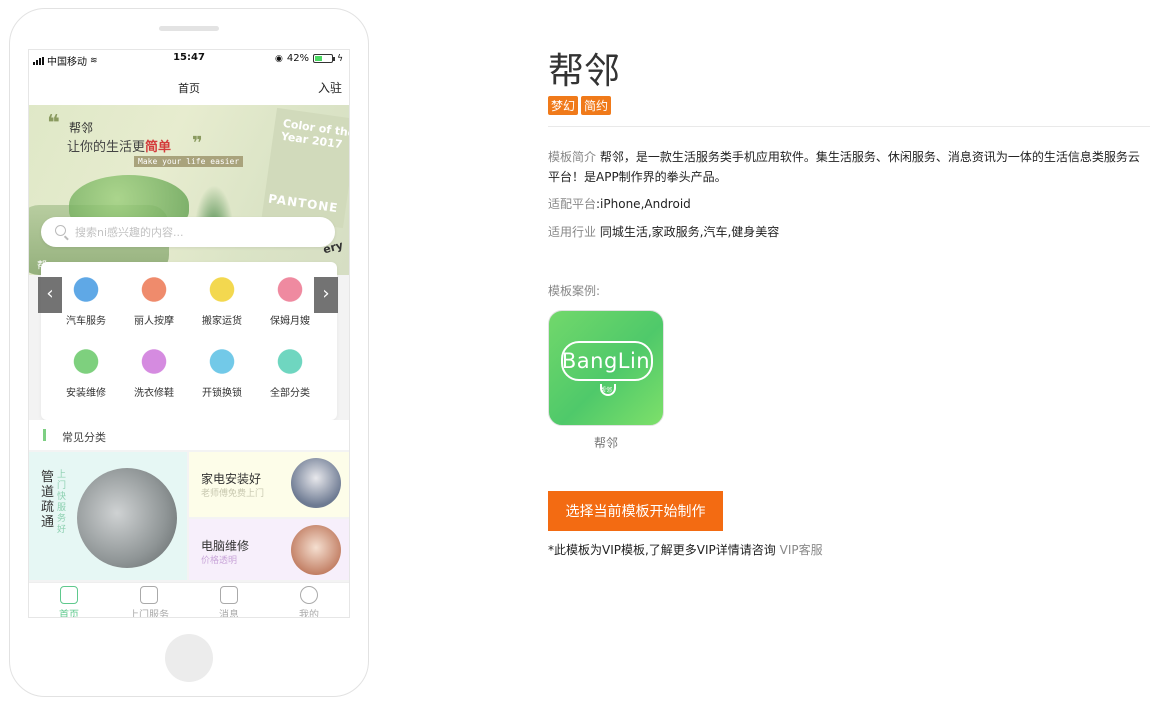 The width and height of the screenshot is (1156, 708). I want to click on industry-value: 同城生活,家政服务,汽车,健身美容, so click(689, 232).